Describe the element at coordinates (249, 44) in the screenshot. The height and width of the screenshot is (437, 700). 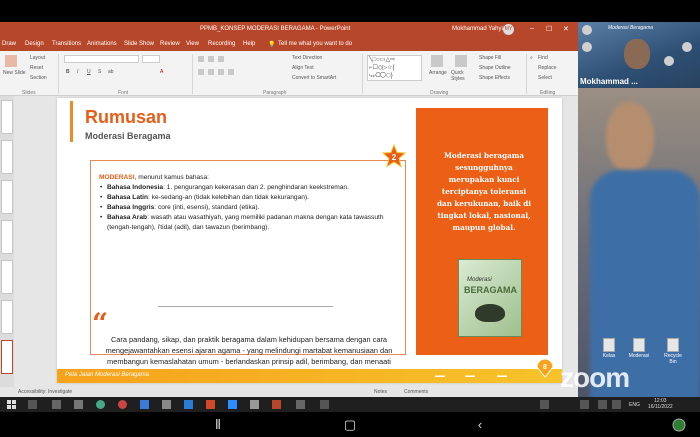
I see `tab-help: Help` at that location.